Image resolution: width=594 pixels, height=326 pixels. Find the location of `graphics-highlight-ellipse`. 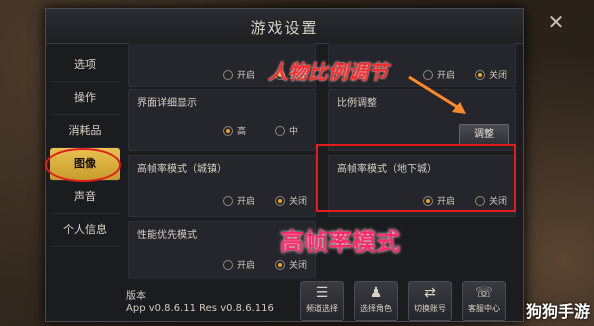

graphics-highlight-ellipse is located at coordinates (83, 165).